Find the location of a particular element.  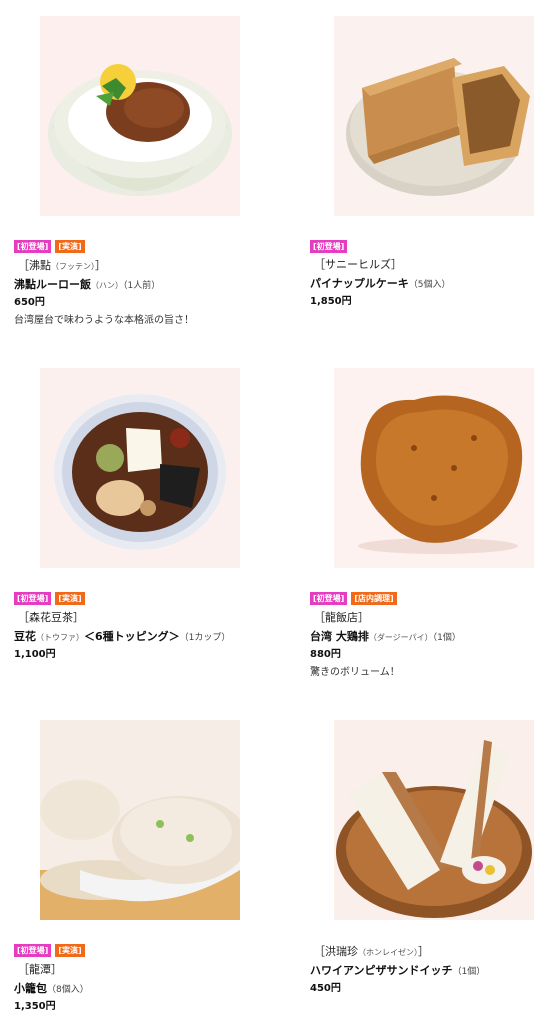

product-price: 1,850円 is located at coordinates (331, 301).